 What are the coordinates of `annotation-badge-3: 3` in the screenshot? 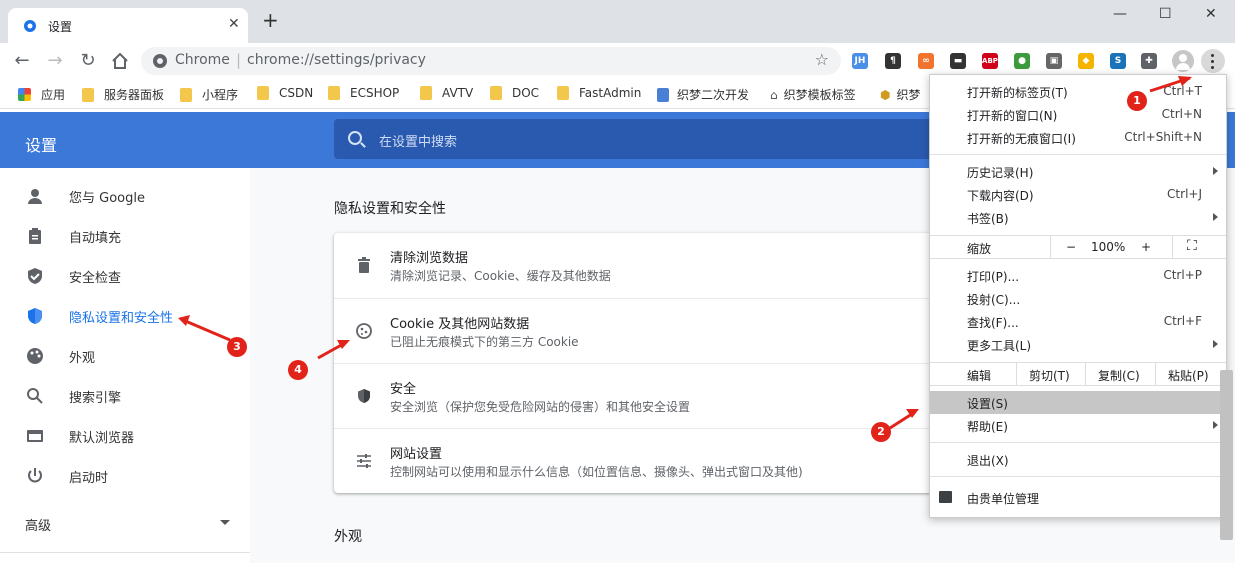 It's located at (237, 347).